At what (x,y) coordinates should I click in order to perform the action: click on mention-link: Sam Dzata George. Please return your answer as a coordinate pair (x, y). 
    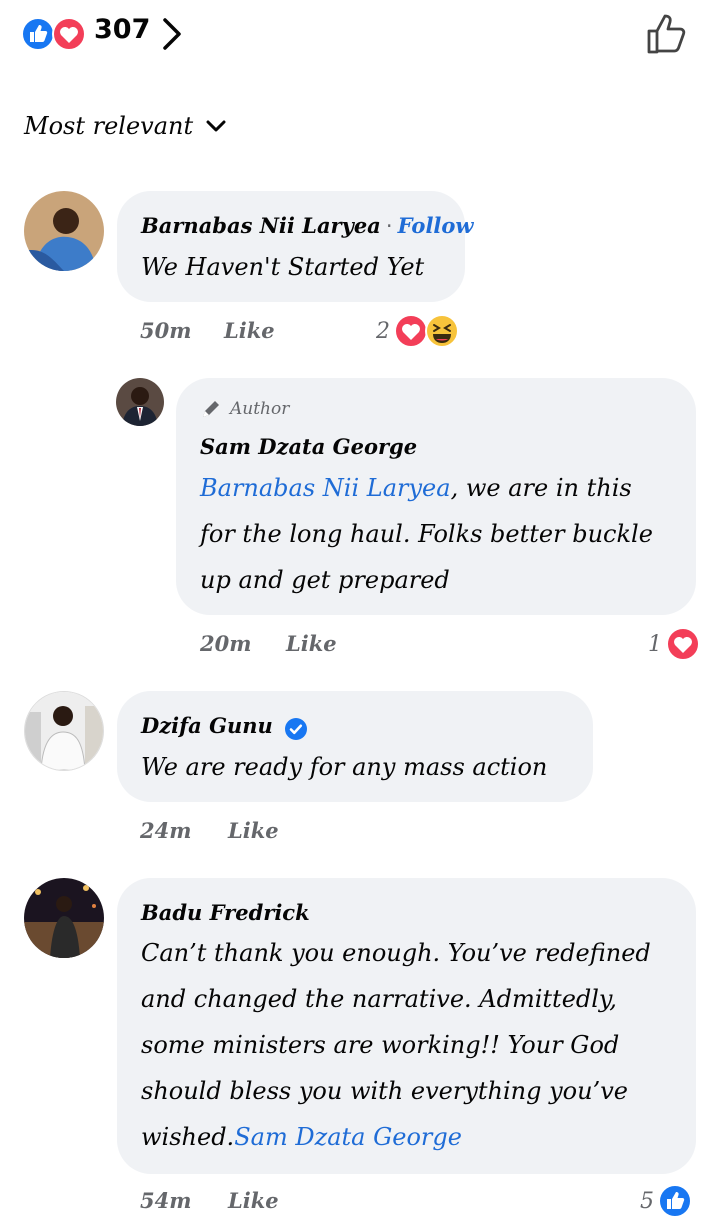
    Looking at the image, I should click on (348, 1137).